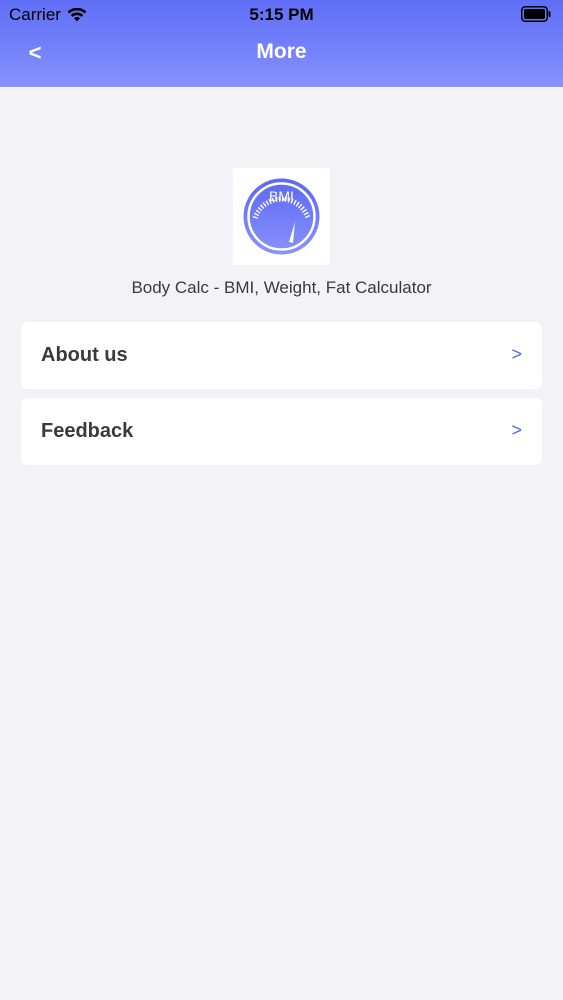 This screenshot has width=563, height=1000. I want to click on status-time: 5:15 PM, so click(281, 14).